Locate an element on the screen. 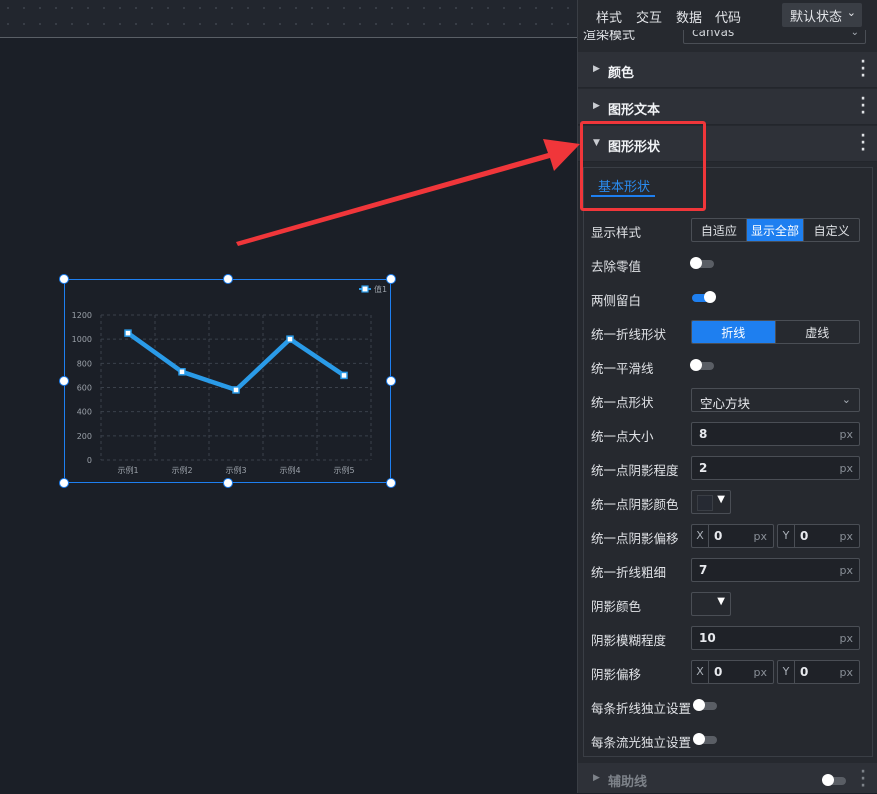  resize-handle-n is located at coordinates (228, 279).